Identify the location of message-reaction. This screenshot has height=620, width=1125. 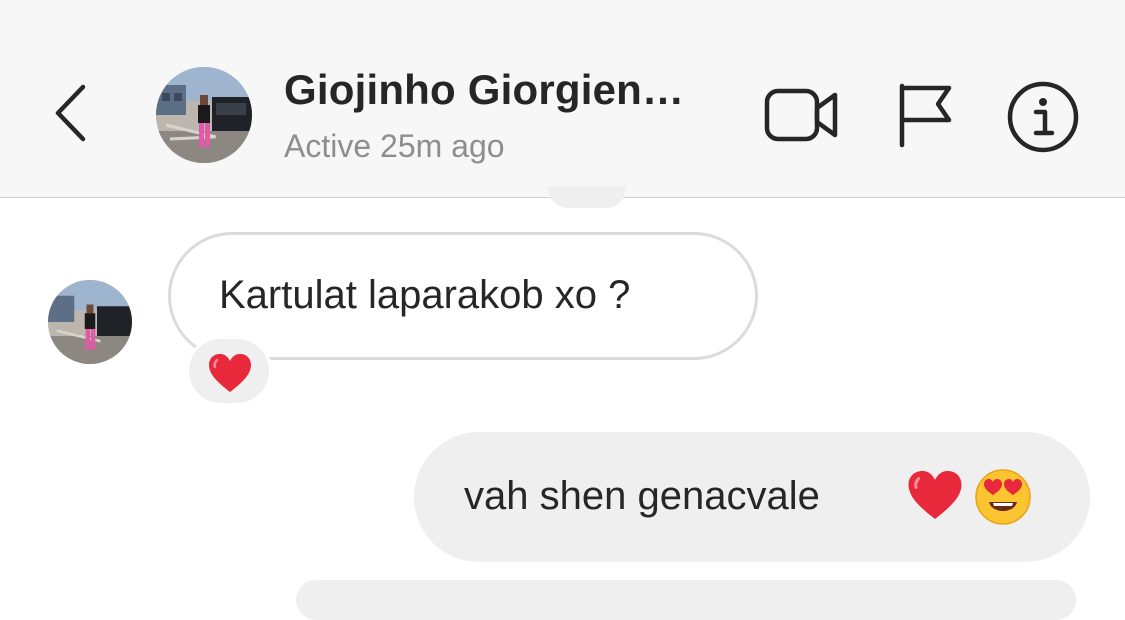
(229, 371).